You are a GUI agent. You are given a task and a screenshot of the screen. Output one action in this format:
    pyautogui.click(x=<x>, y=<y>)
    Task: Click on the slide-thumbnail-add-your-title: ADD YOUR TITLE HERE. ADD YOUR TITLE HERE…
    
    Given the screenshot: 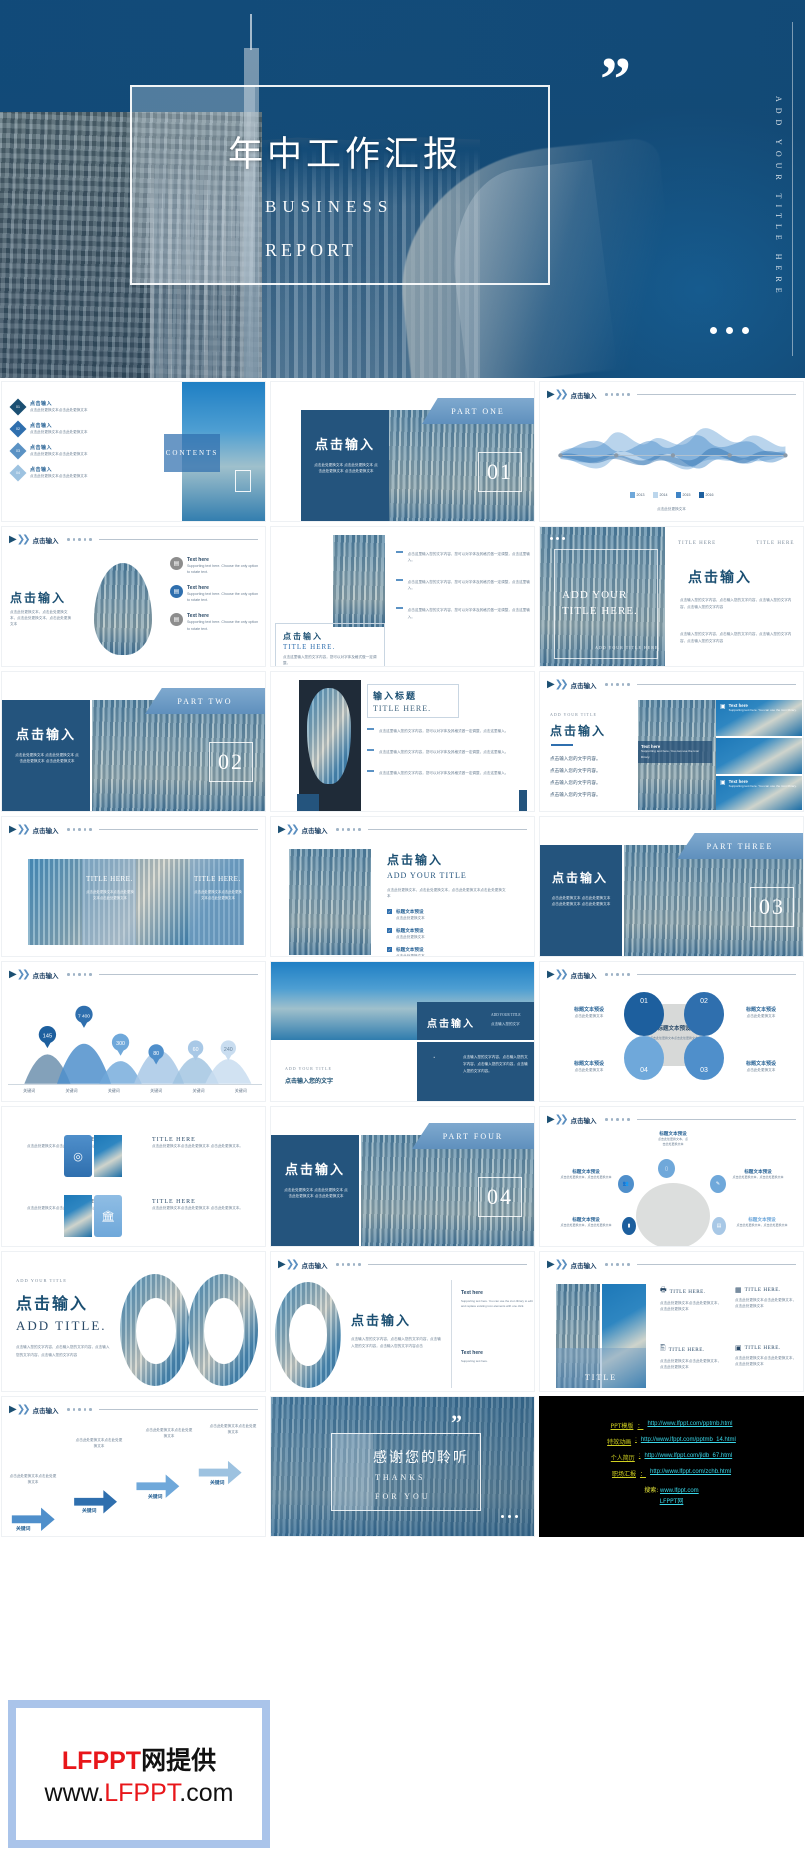 What is the action you would take?
    pyautogui.click(x=671, y=596)
    